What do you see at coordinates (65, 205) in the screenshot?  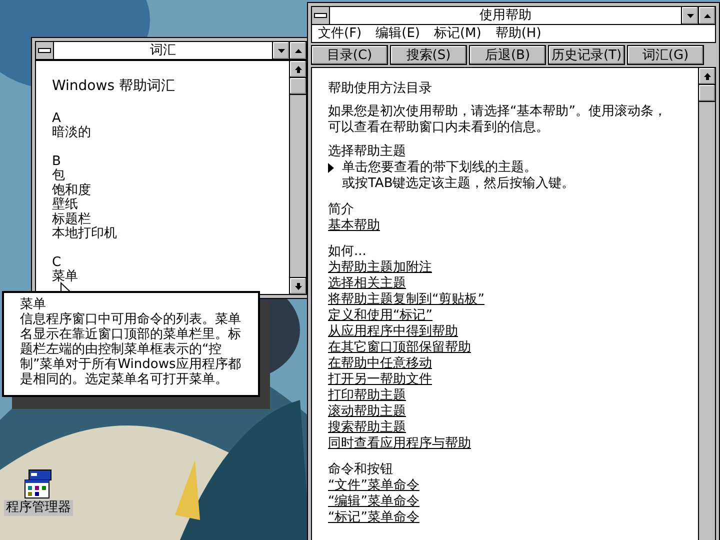 I see `glossary-term: 壁纸` at bounding box center [65, 205].